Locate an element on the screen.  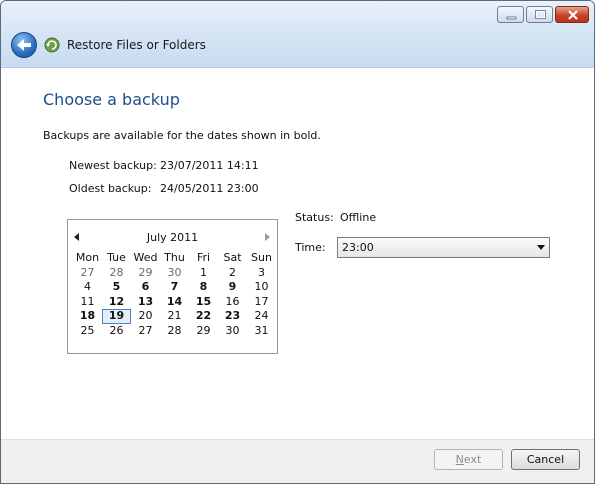
day-of-week-header: Fri is located at coordinates (203, 257).